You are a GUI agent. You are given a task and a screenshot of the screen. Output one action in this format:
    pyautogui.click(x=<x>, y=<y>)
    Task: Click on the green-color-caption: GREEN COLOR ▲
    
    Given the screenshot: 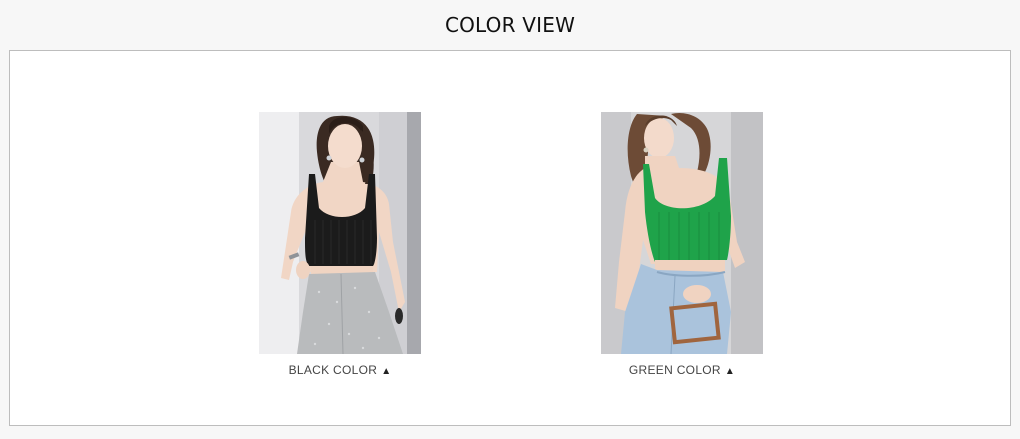 What is the action you would take?
    pyautogui.click(x=682, y=370)
    